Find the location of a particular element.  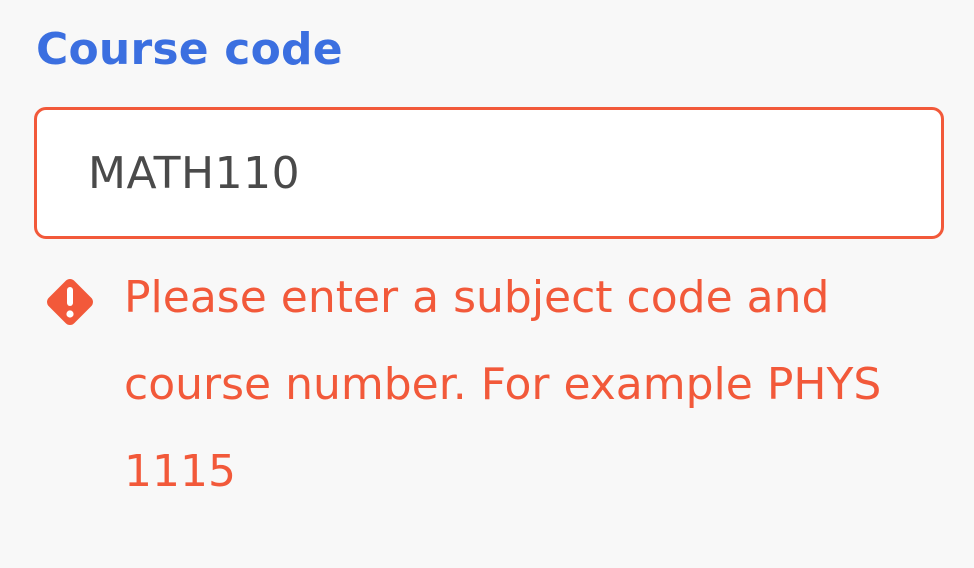

course-code-label: Course code is located at coordinates (189, 49).